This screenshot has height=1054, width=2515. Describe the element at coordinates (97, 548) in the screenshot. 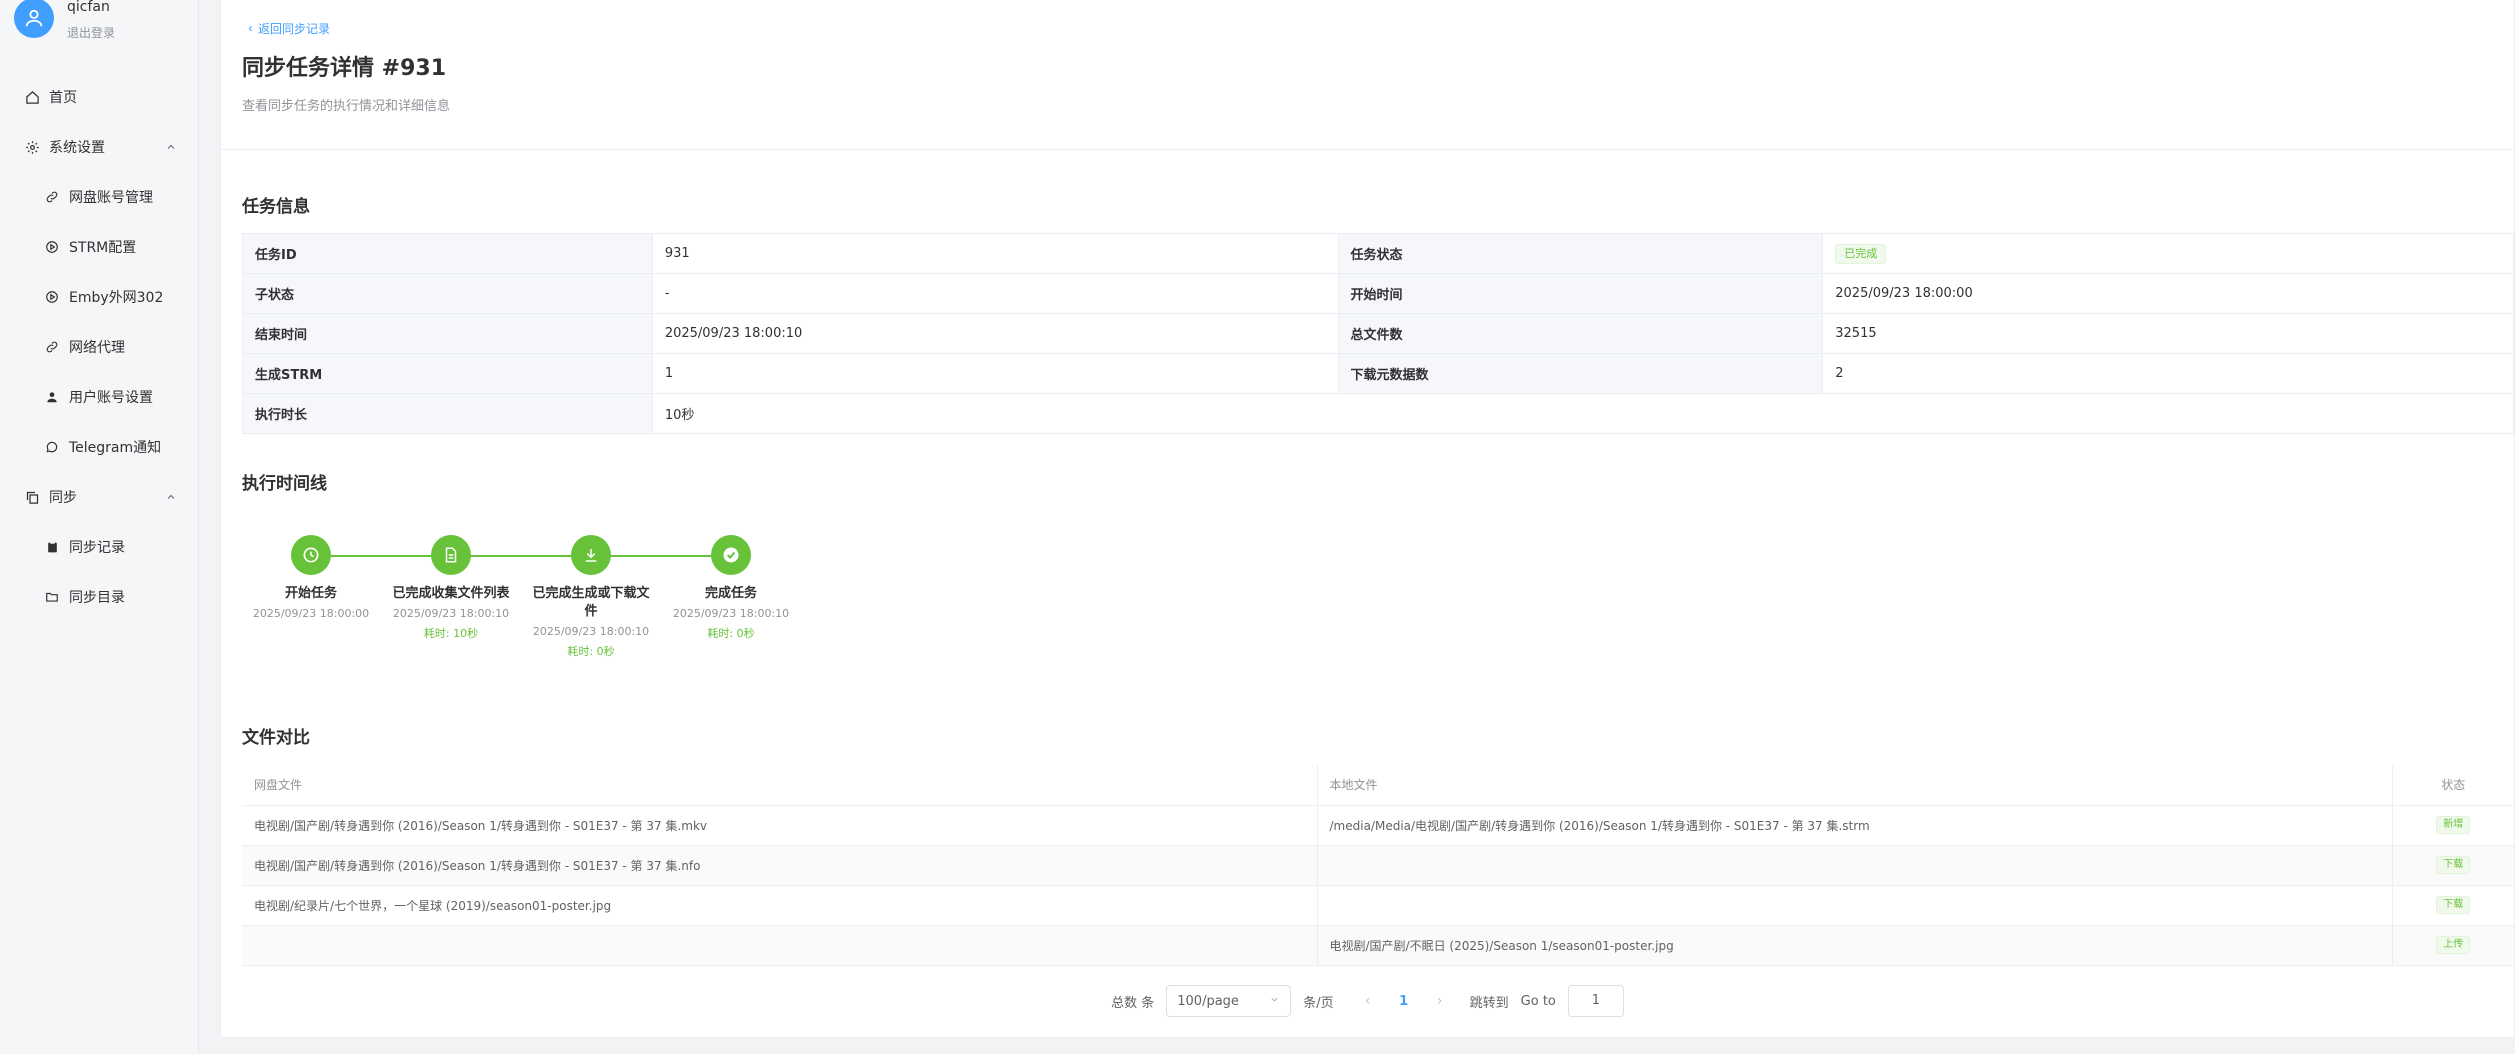

I see `sidebar-item-label: 同步记录` at that location.